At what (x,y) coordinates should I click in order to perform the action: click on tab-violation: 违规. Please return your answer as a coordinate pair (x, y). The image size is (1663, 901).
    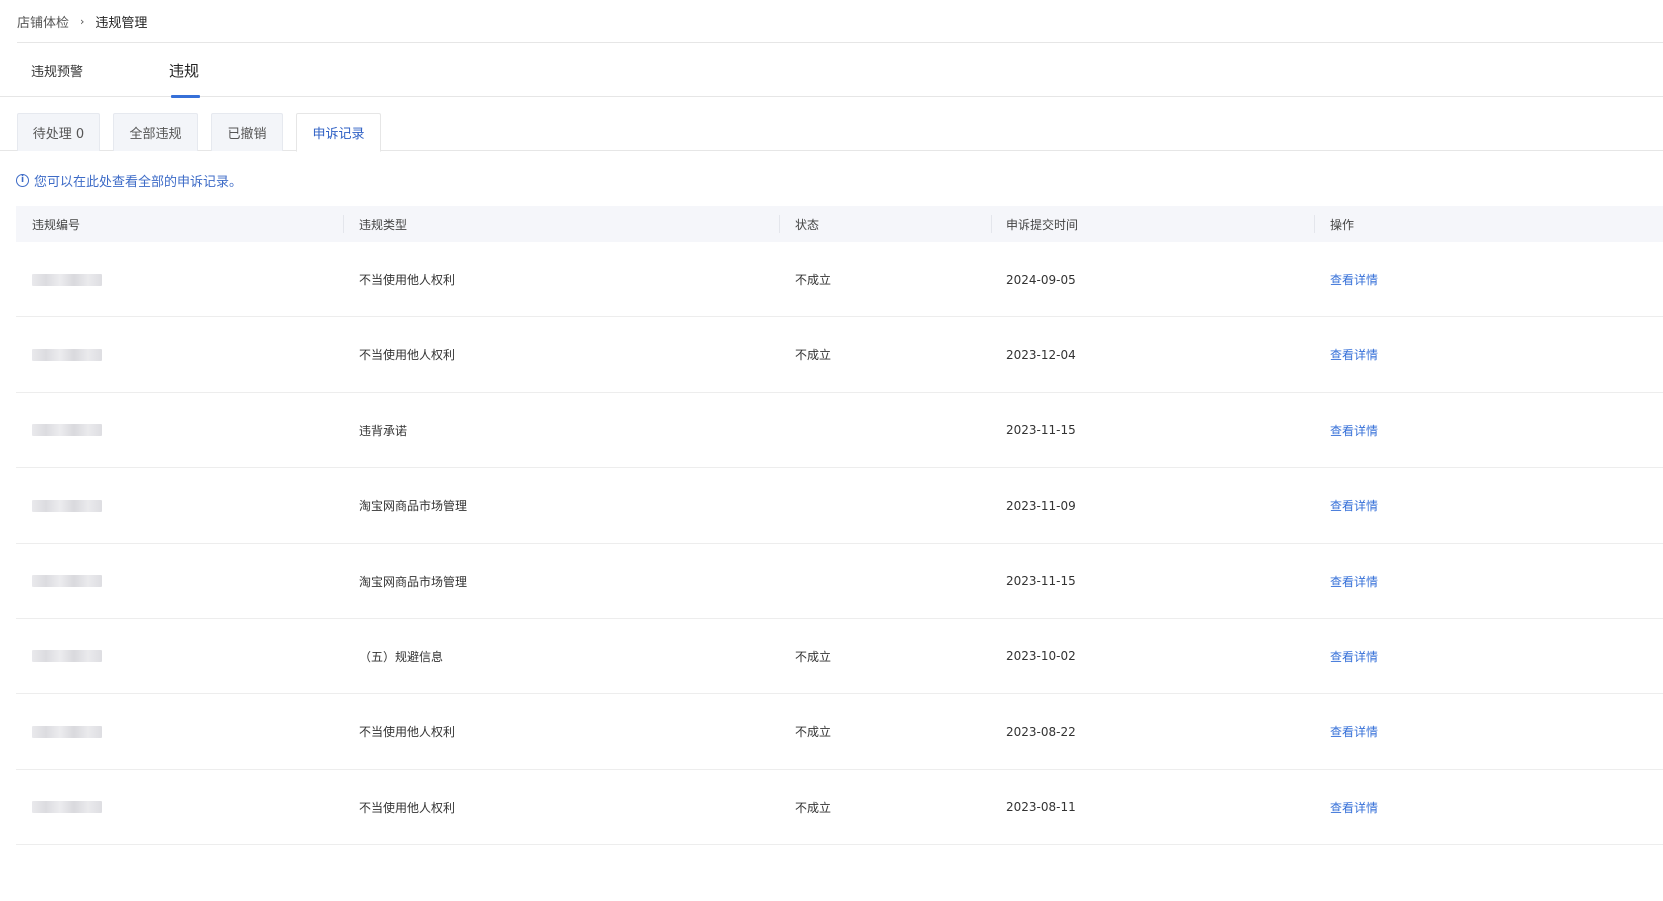
    Looking at the image, I should click on (184, 70).